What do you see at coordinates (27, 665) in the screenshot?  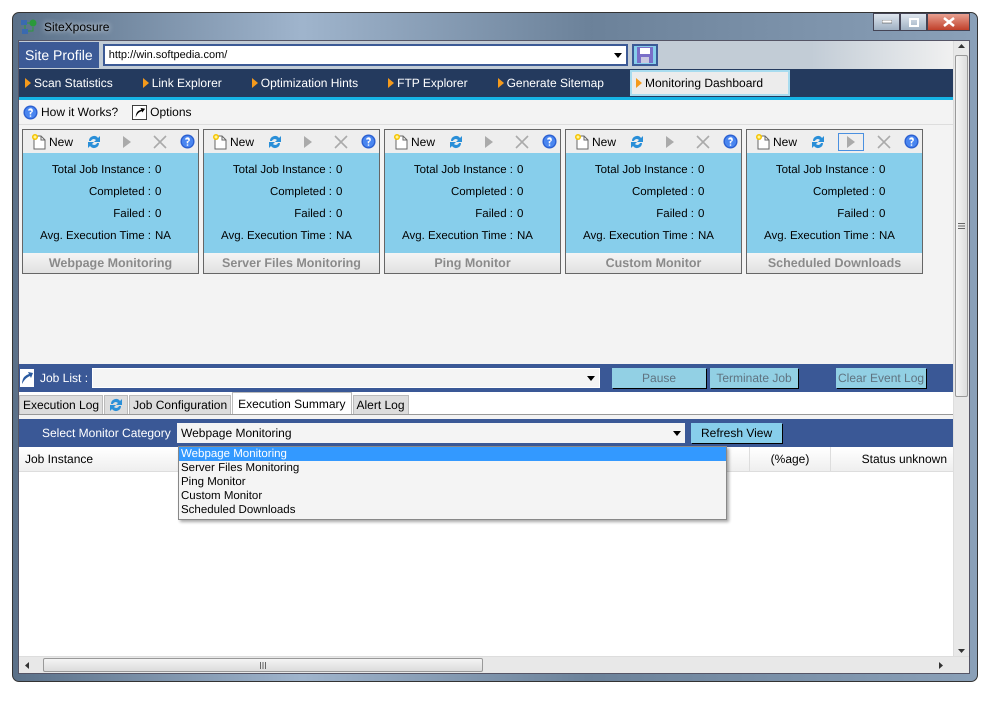 I see `scroll-left-icon` at bounding box center [27, 665].